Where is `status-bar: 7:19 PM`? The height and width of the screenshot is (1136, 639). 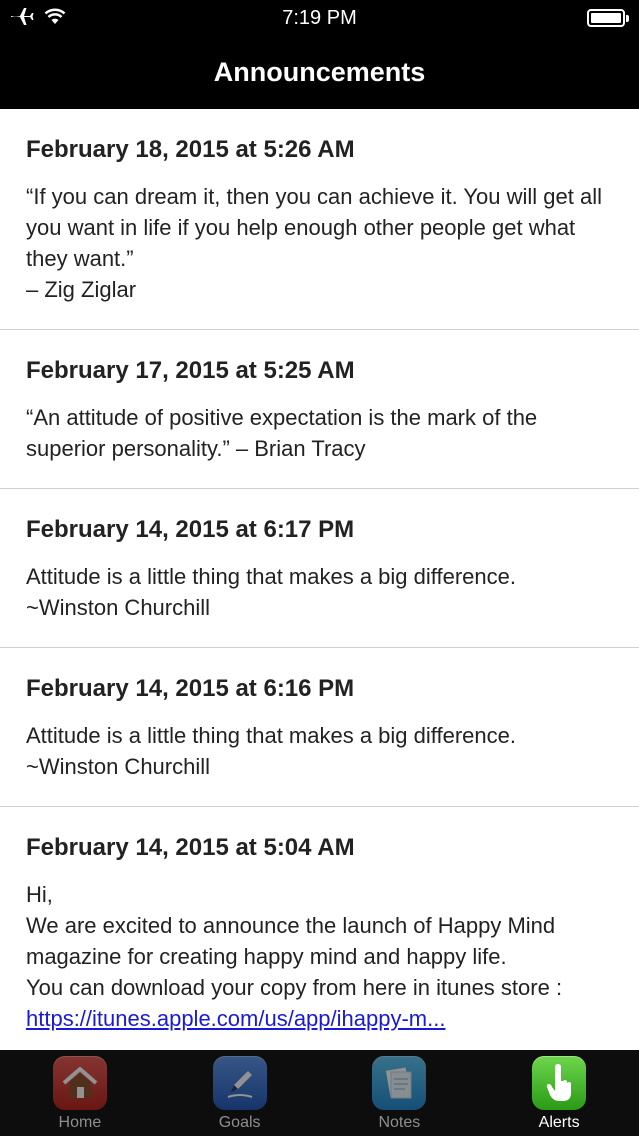
status-bar: 7:19 PM is located at coordinates (319, 18).